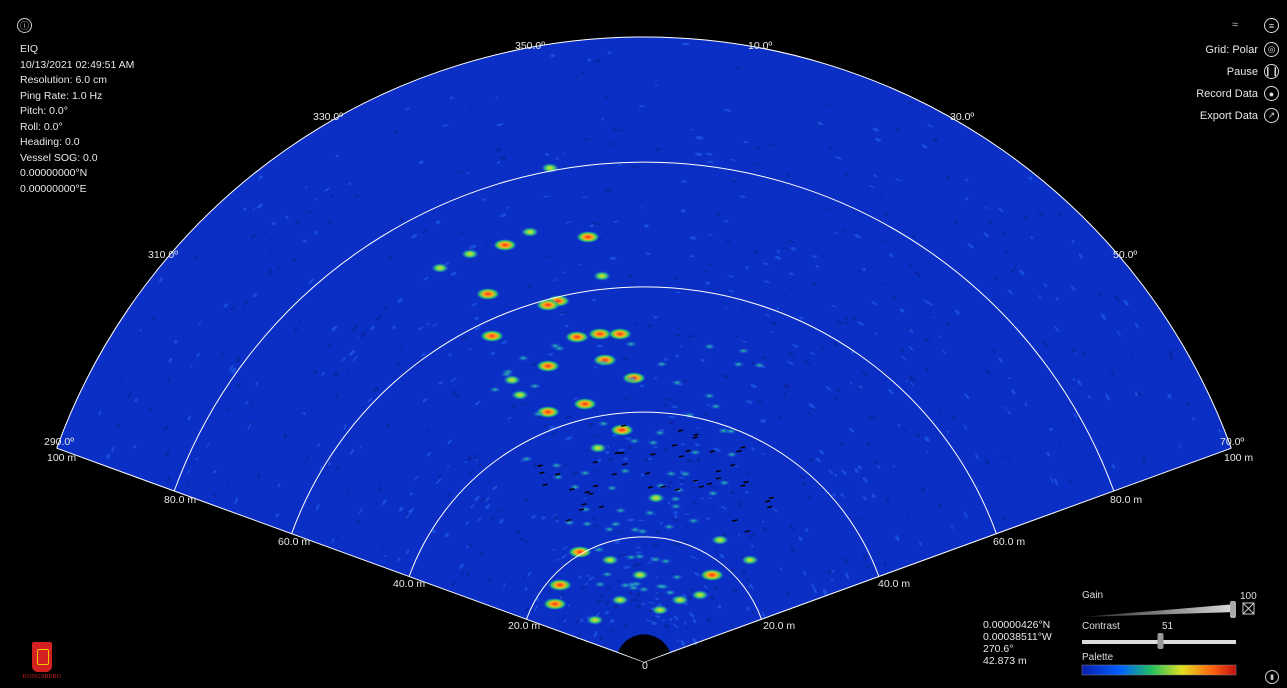  What do you see at coordinates (1101, 626) in the screenshot?
I see `contrast-label: Contrast` at bounding box center [1101, 626].